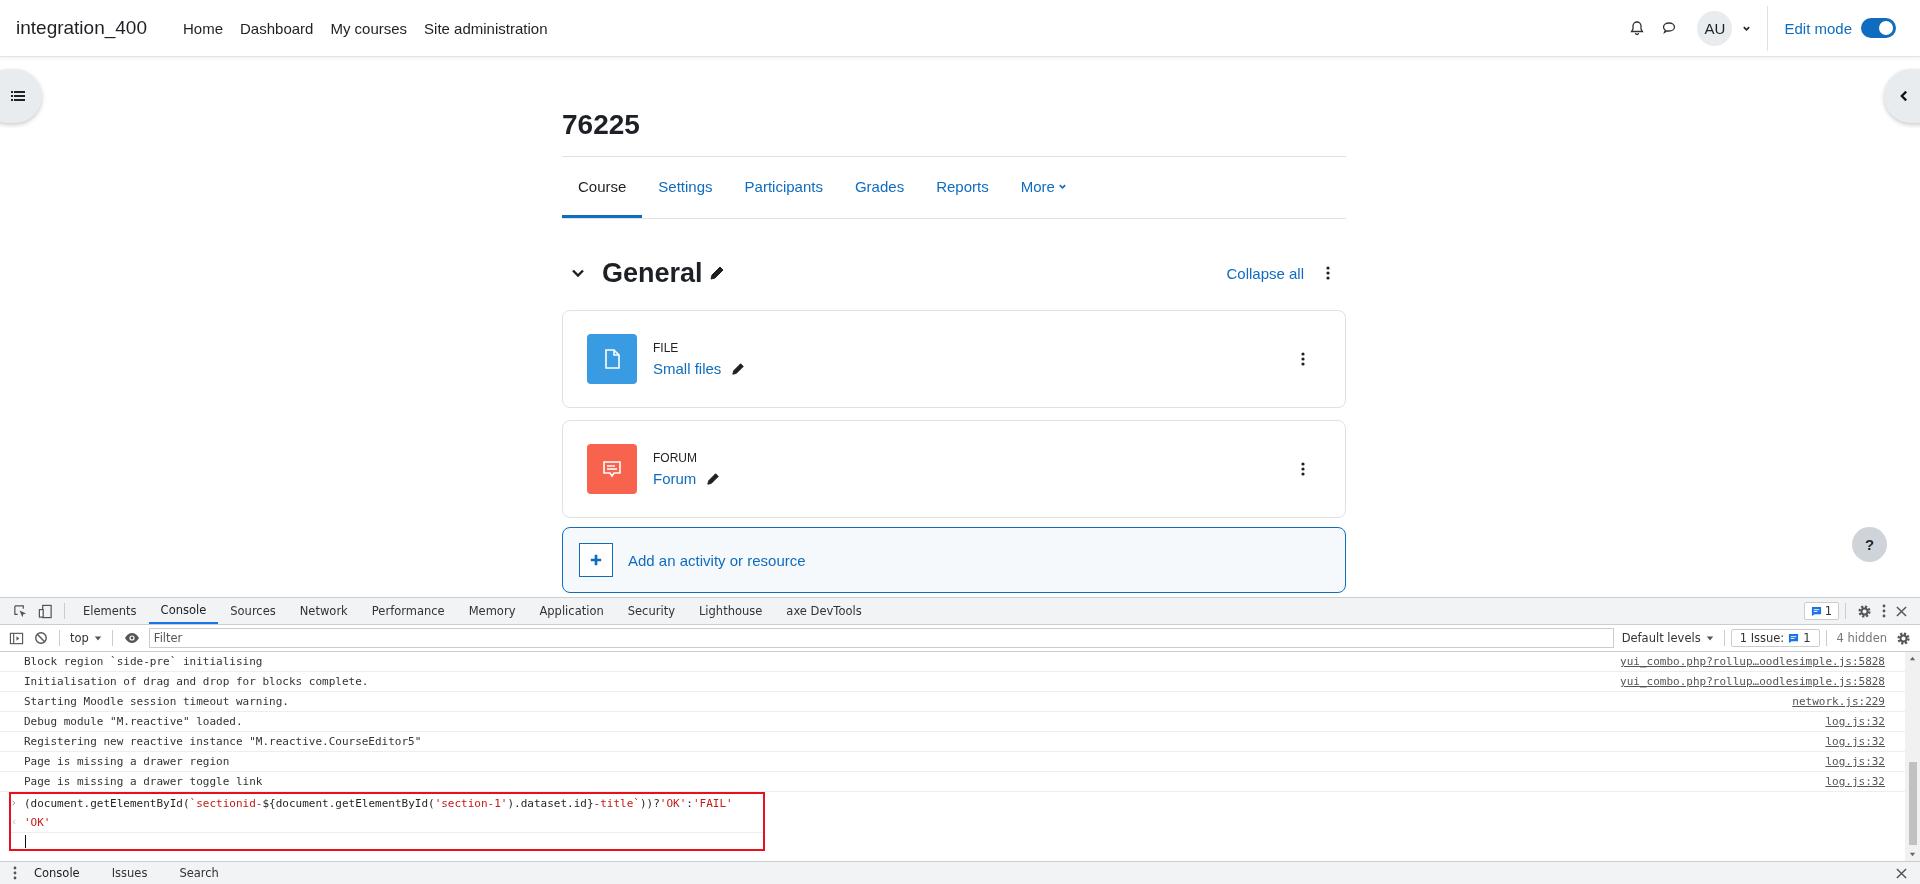 The image size is (1920, 884). What do you see at coordinates (14, 822) in the screenshot?
I see `result-chevron-icon` at bounding box center [14, 822].